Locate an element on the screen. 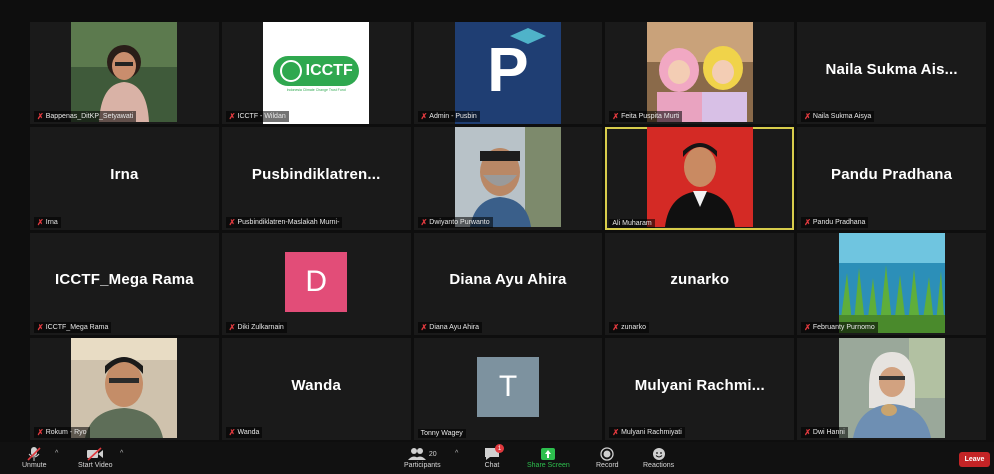  participant-name-label: ✗ Naila Sukma Aisya is located at coordinates (838, 117).